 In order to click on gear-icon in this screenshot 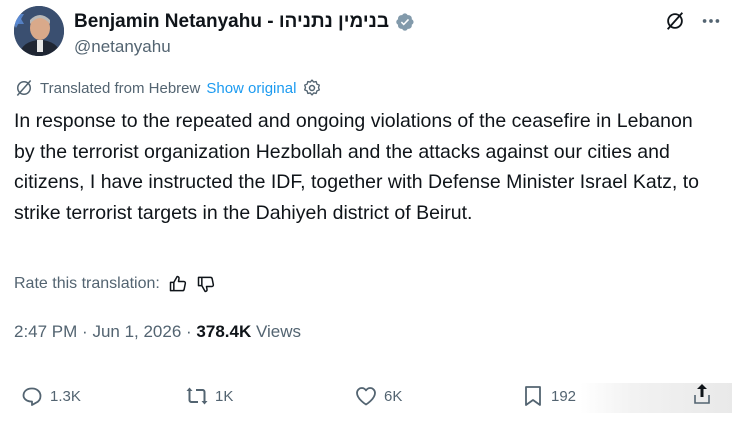, I will do `click(312, 88)`.